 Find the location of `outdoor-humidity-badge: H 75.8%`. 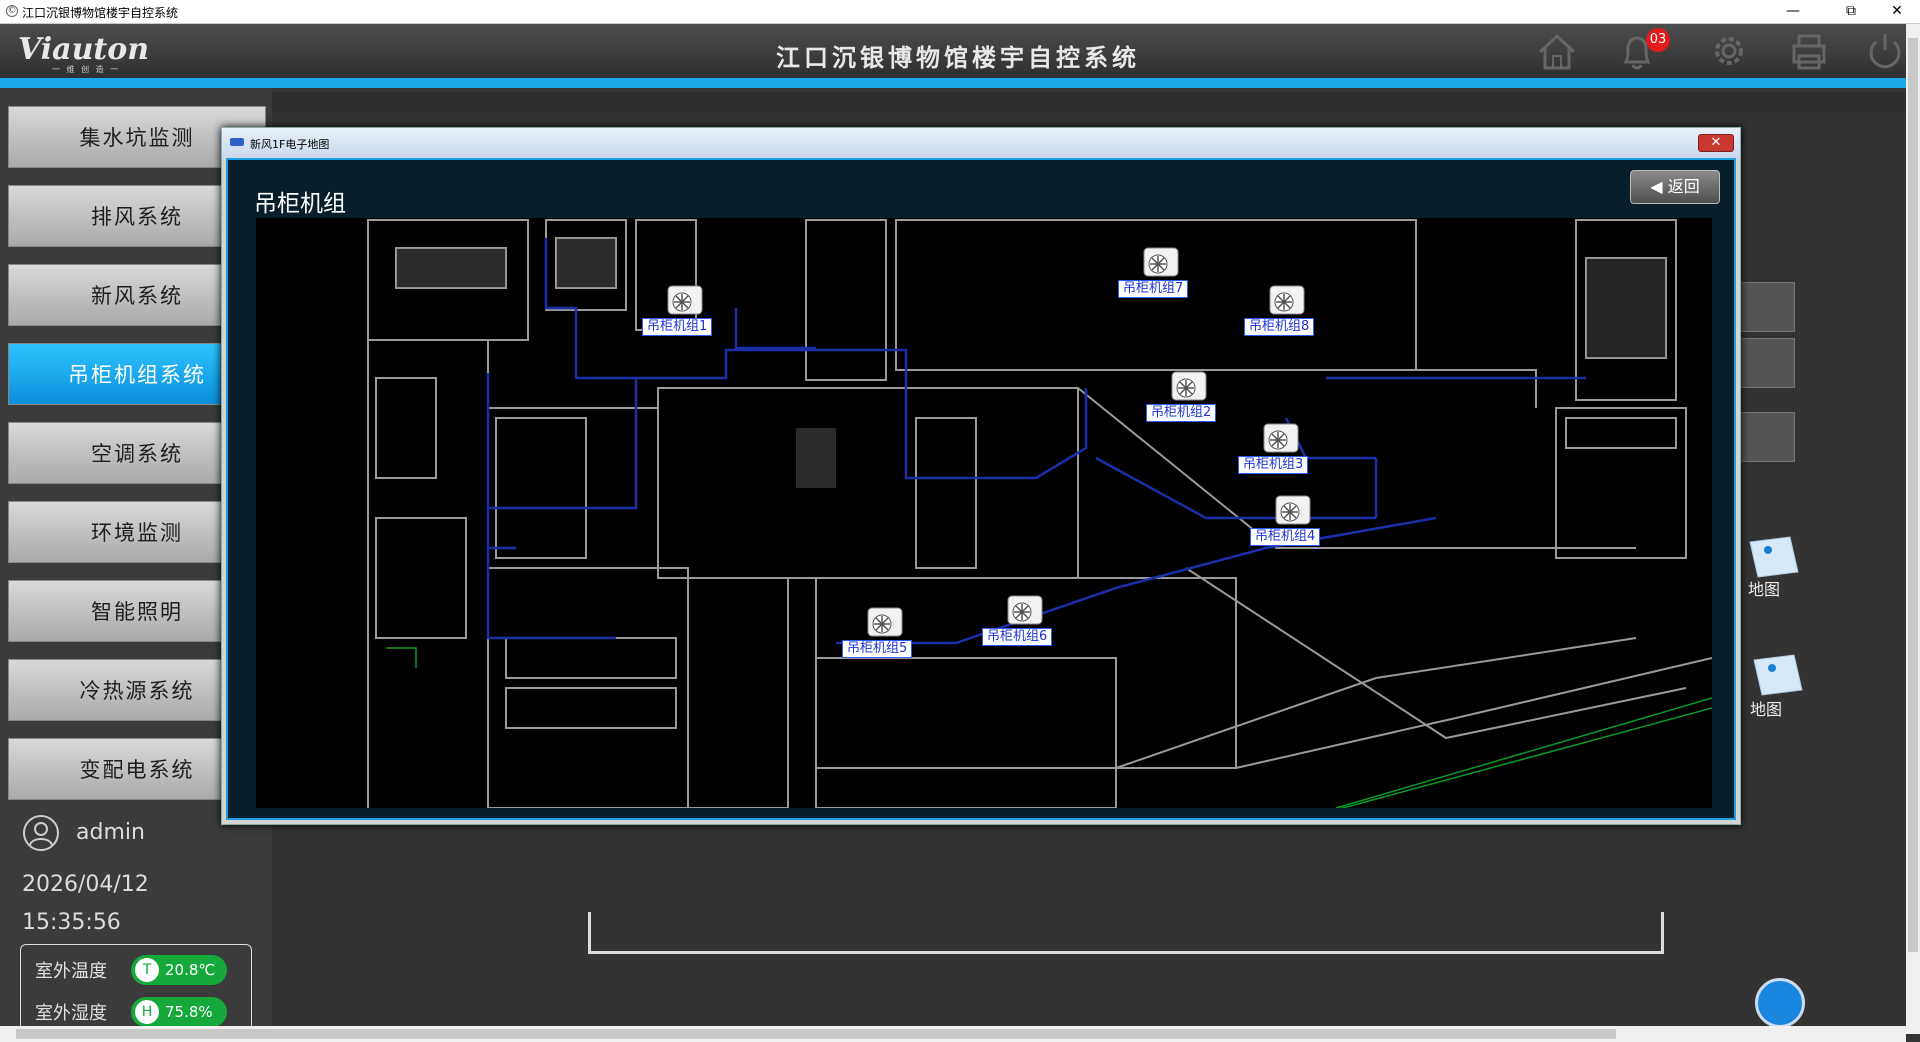

outdoor-humidity-badge: H 75.8% is located at coordinates (179, 1012).